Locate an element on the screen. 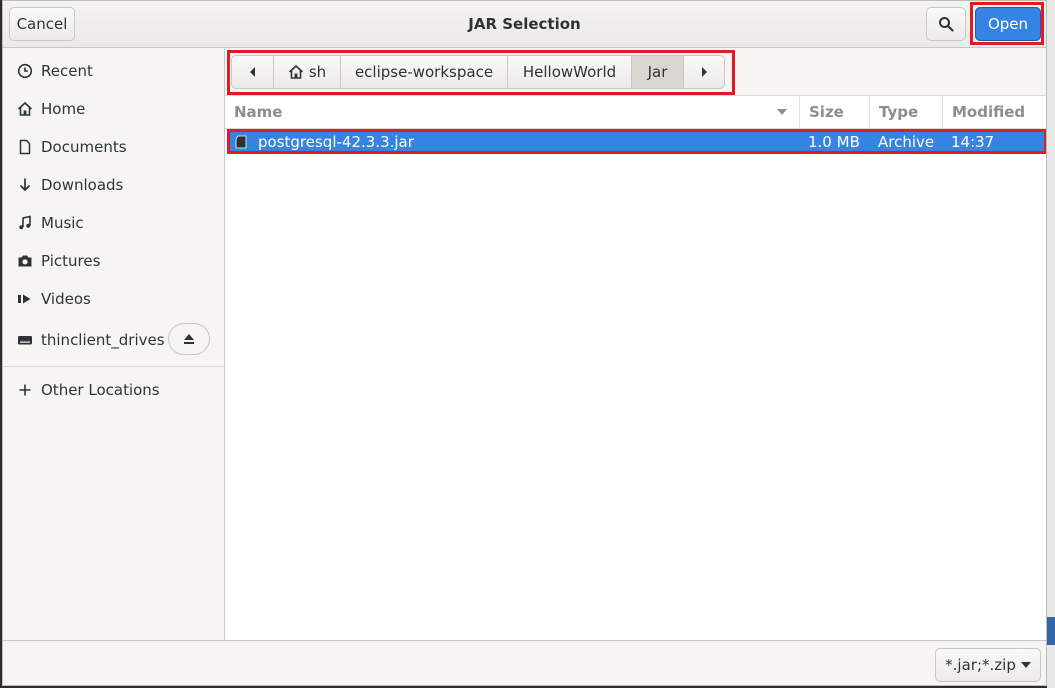  file-icon-cell is located at coordinates (241, 142).